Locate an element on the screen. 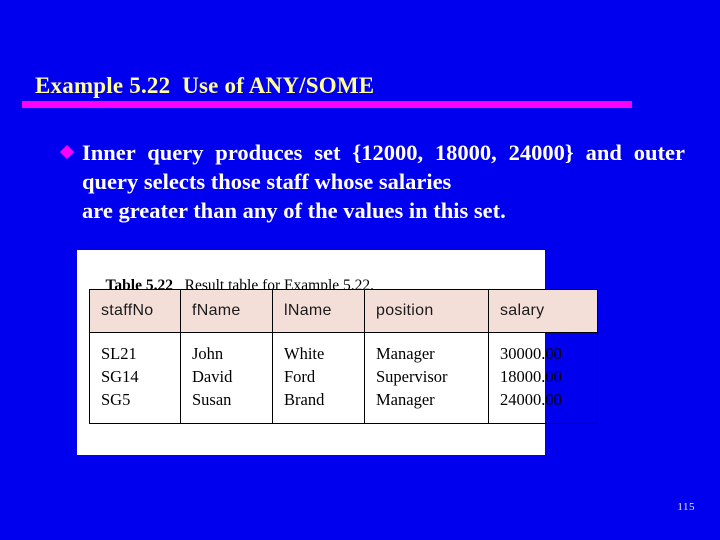  cell-group-fname: John David Susan is located at coordinates (226, 378).